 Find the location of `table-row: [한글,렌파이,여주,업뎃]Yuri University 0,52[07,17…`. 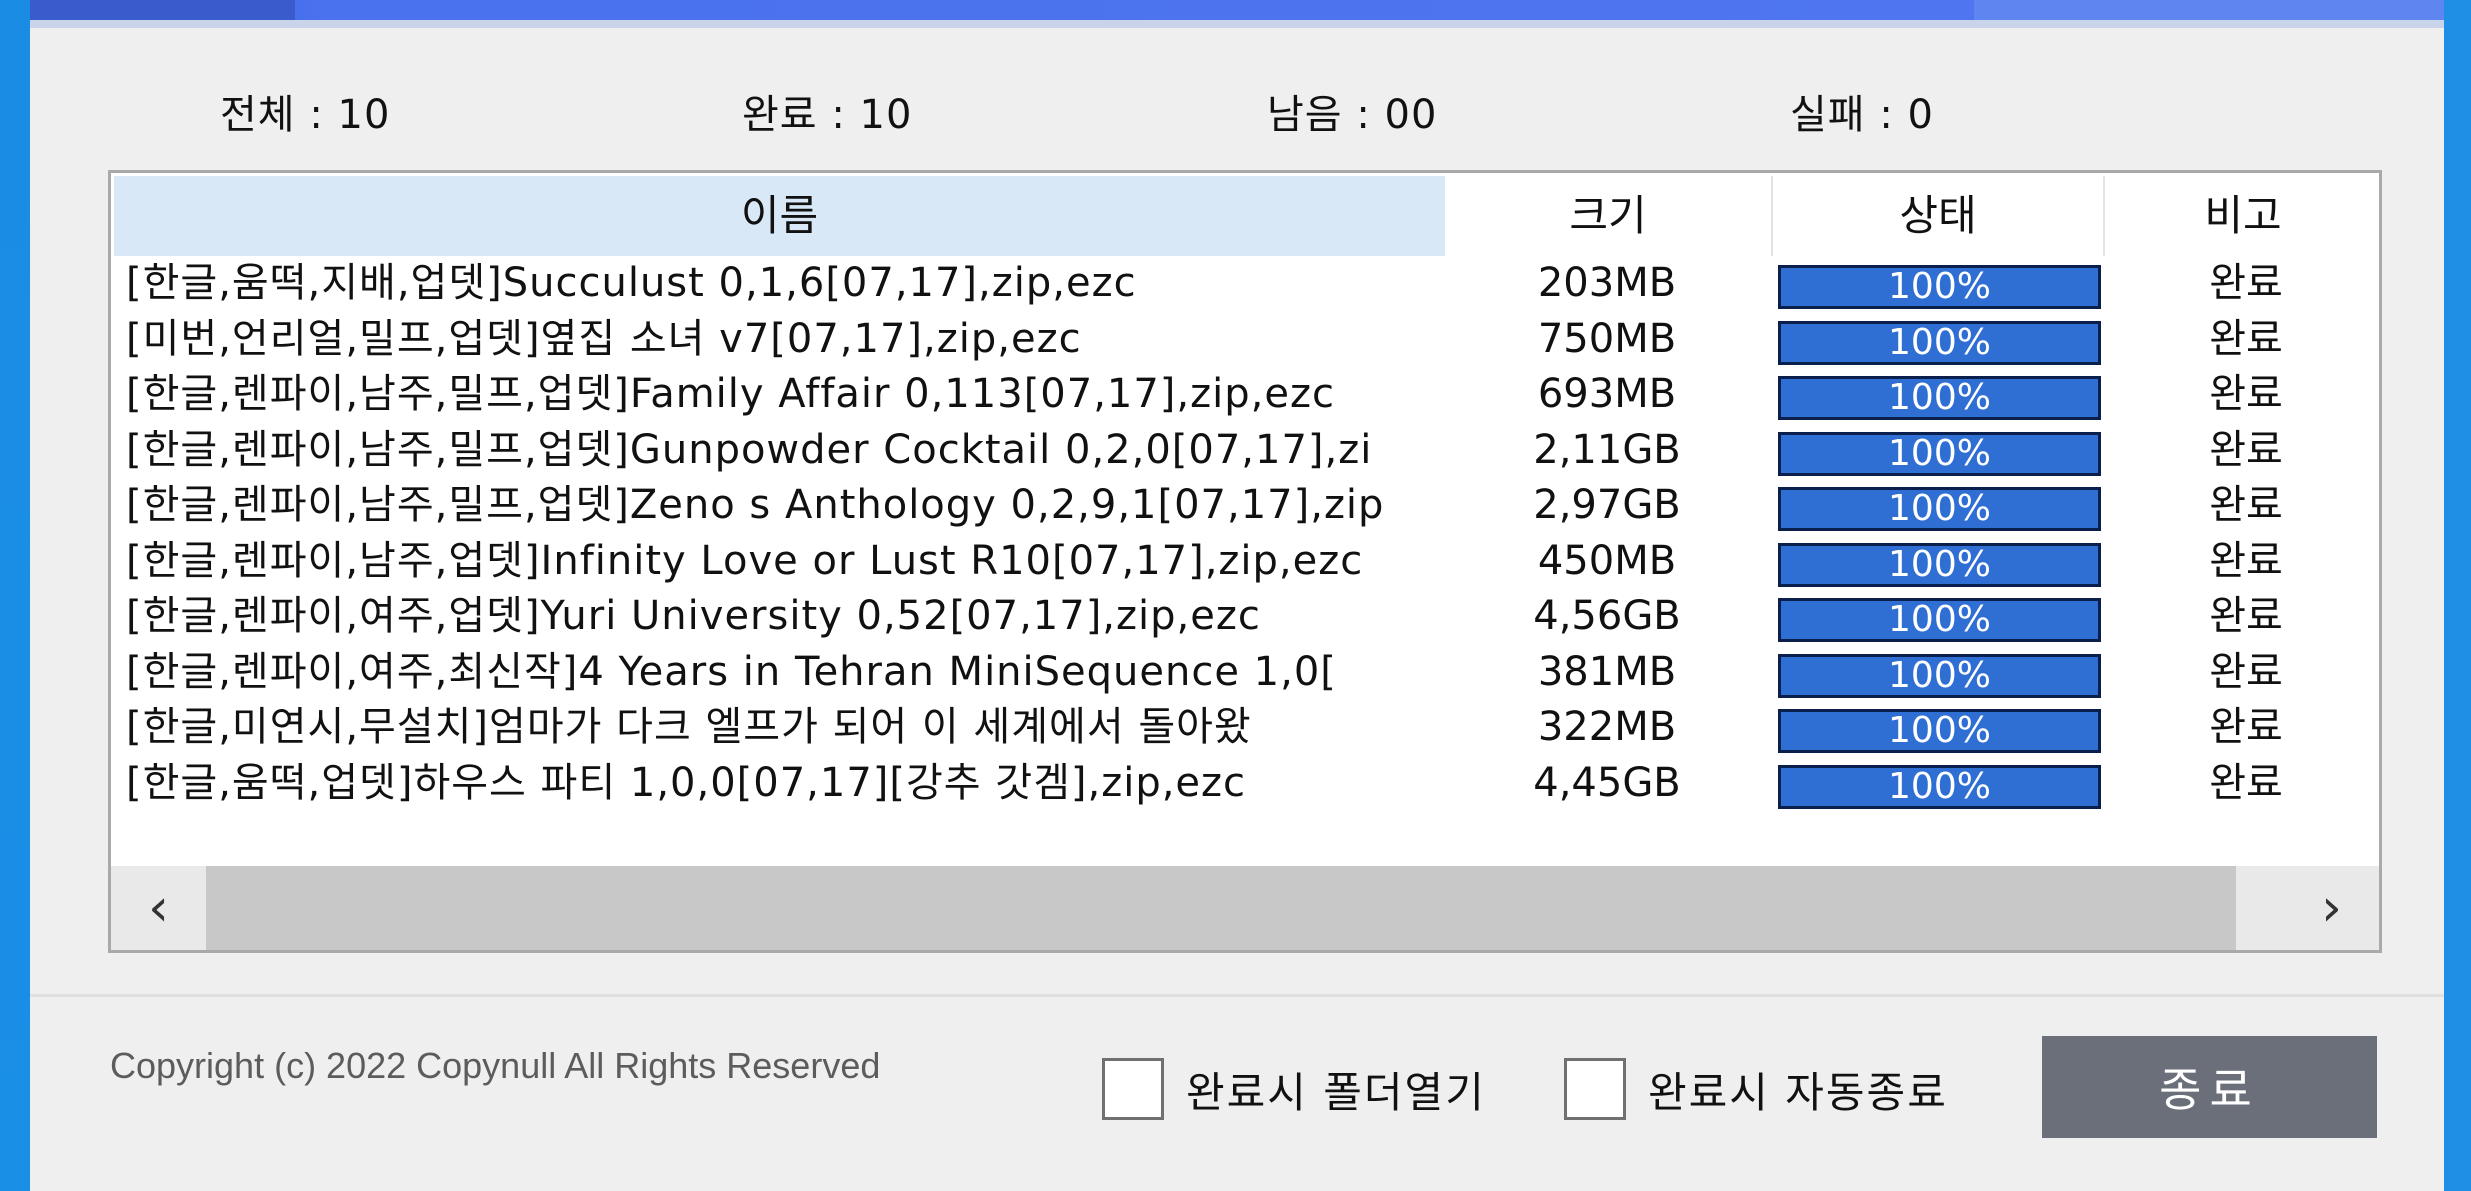

table-row: [한글,렌파이,여주,업뎃]Yuri University 0,52[07,17… is located at coordinates (1245, 618).